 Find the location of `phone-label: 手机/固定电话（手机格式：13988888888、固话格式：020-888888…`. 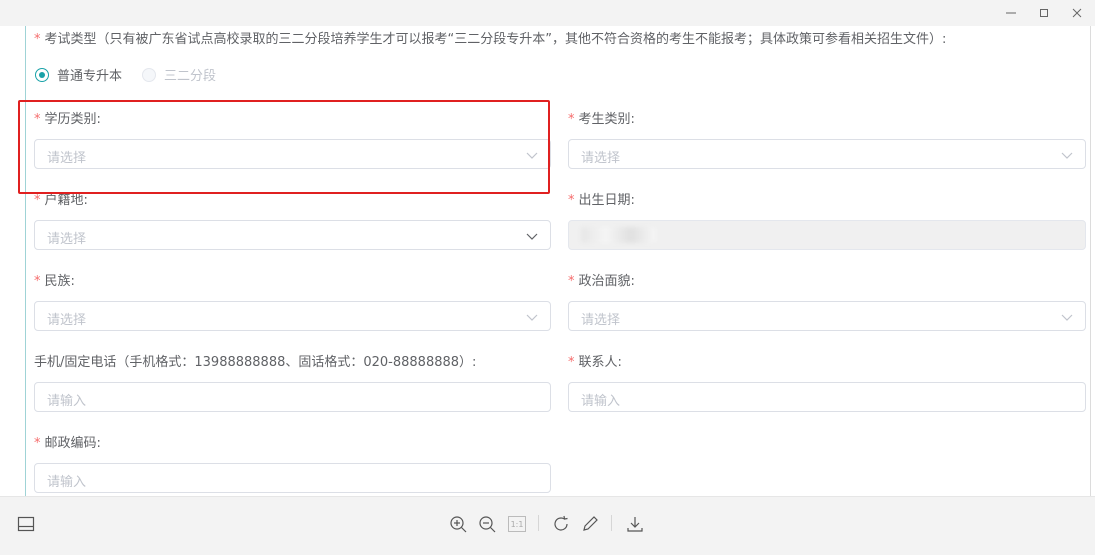

phone-label: 手机/固定电话（手机格式：13988888888、固话格式：020-888888… is located at coordinates (255, 360).